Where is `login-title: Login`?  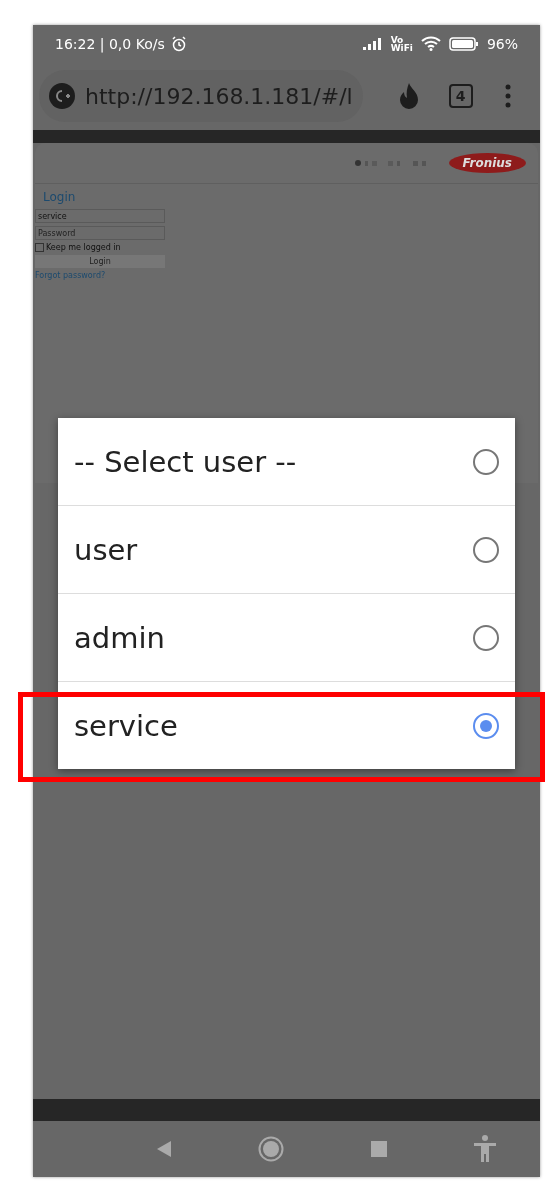 login-title: Login is located at coordinates (59, 197).